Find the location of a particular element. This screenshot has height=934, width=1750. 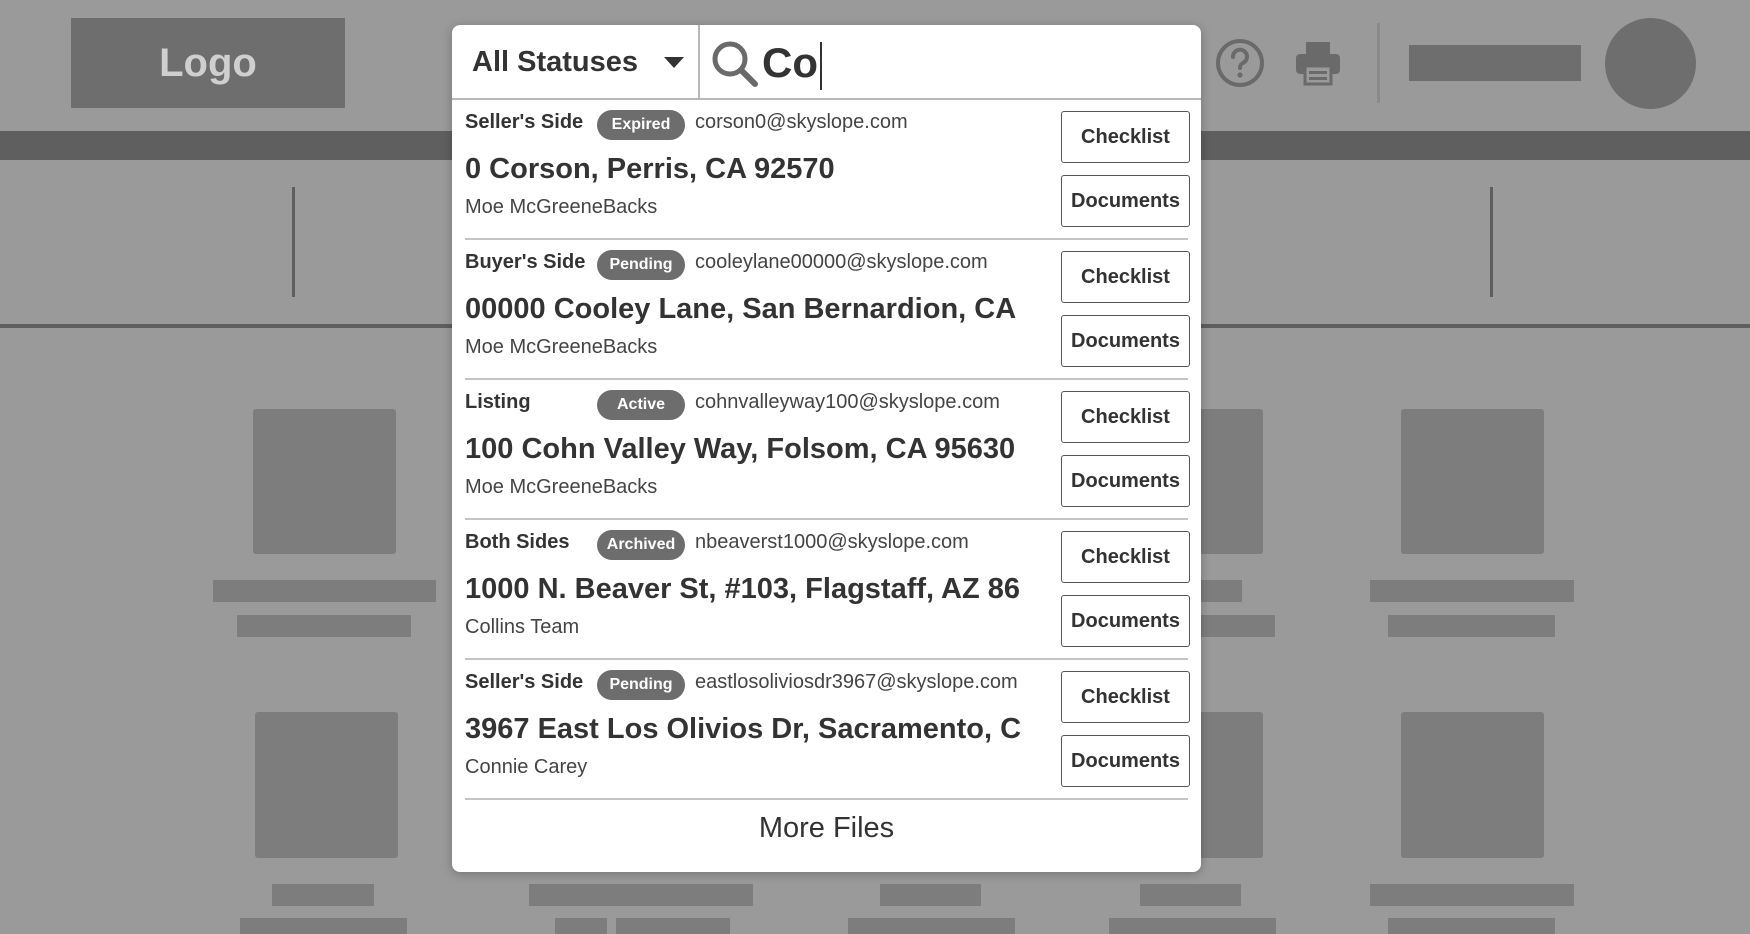

user-name-placeholder is located at coordinates (1495, 63).